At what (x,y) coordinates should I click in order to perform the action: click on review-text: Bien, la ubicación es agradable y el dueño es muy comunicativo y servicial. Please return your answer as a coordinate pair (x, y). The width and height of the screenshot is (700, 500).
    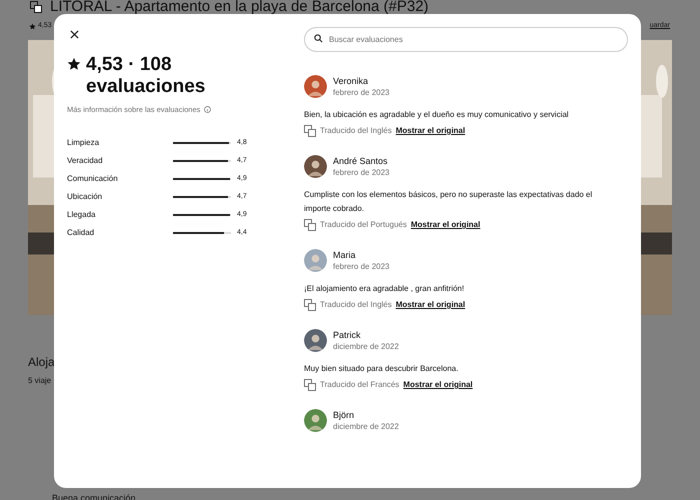
    Looking at the image, I should click on (437, 115).